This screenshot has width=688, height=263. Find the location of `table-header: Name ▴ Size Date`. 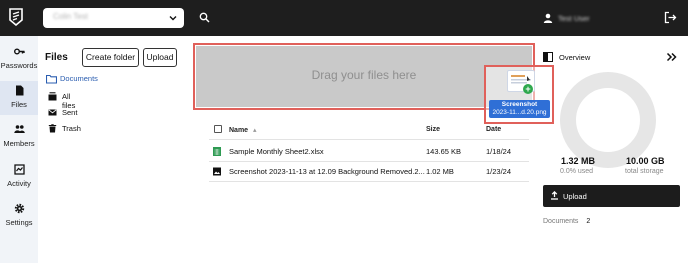

table-header: Name ▴ Size Date is located at coordinates (369, 131).